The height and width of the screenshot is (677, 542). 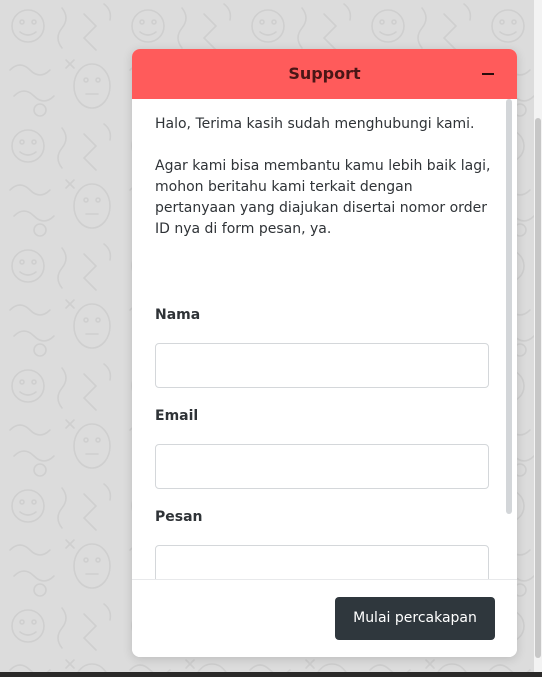 What do you see at coordinates (324, 618) in the screenshot?
I see `widget-footer: Mulai percakapan` at bounding box center [324, 618].